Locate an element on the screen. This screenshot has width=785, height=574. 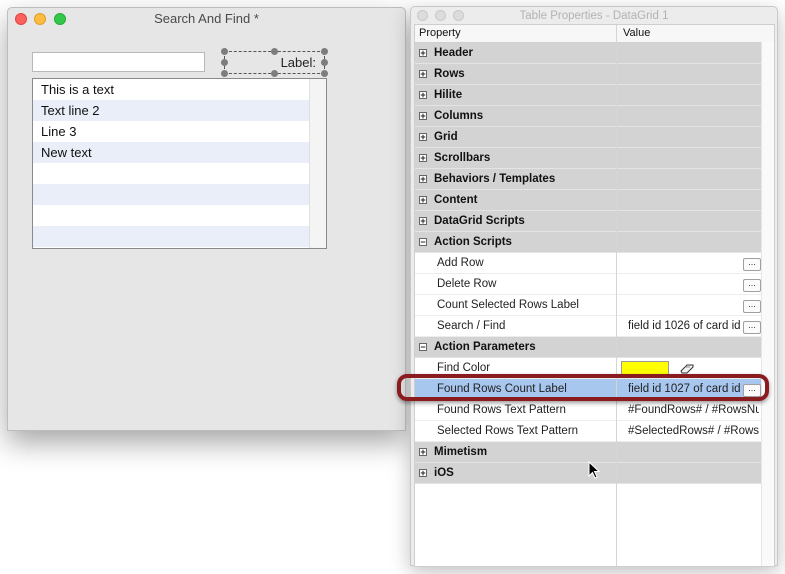
column-divider is located at coordinates (616, 295).